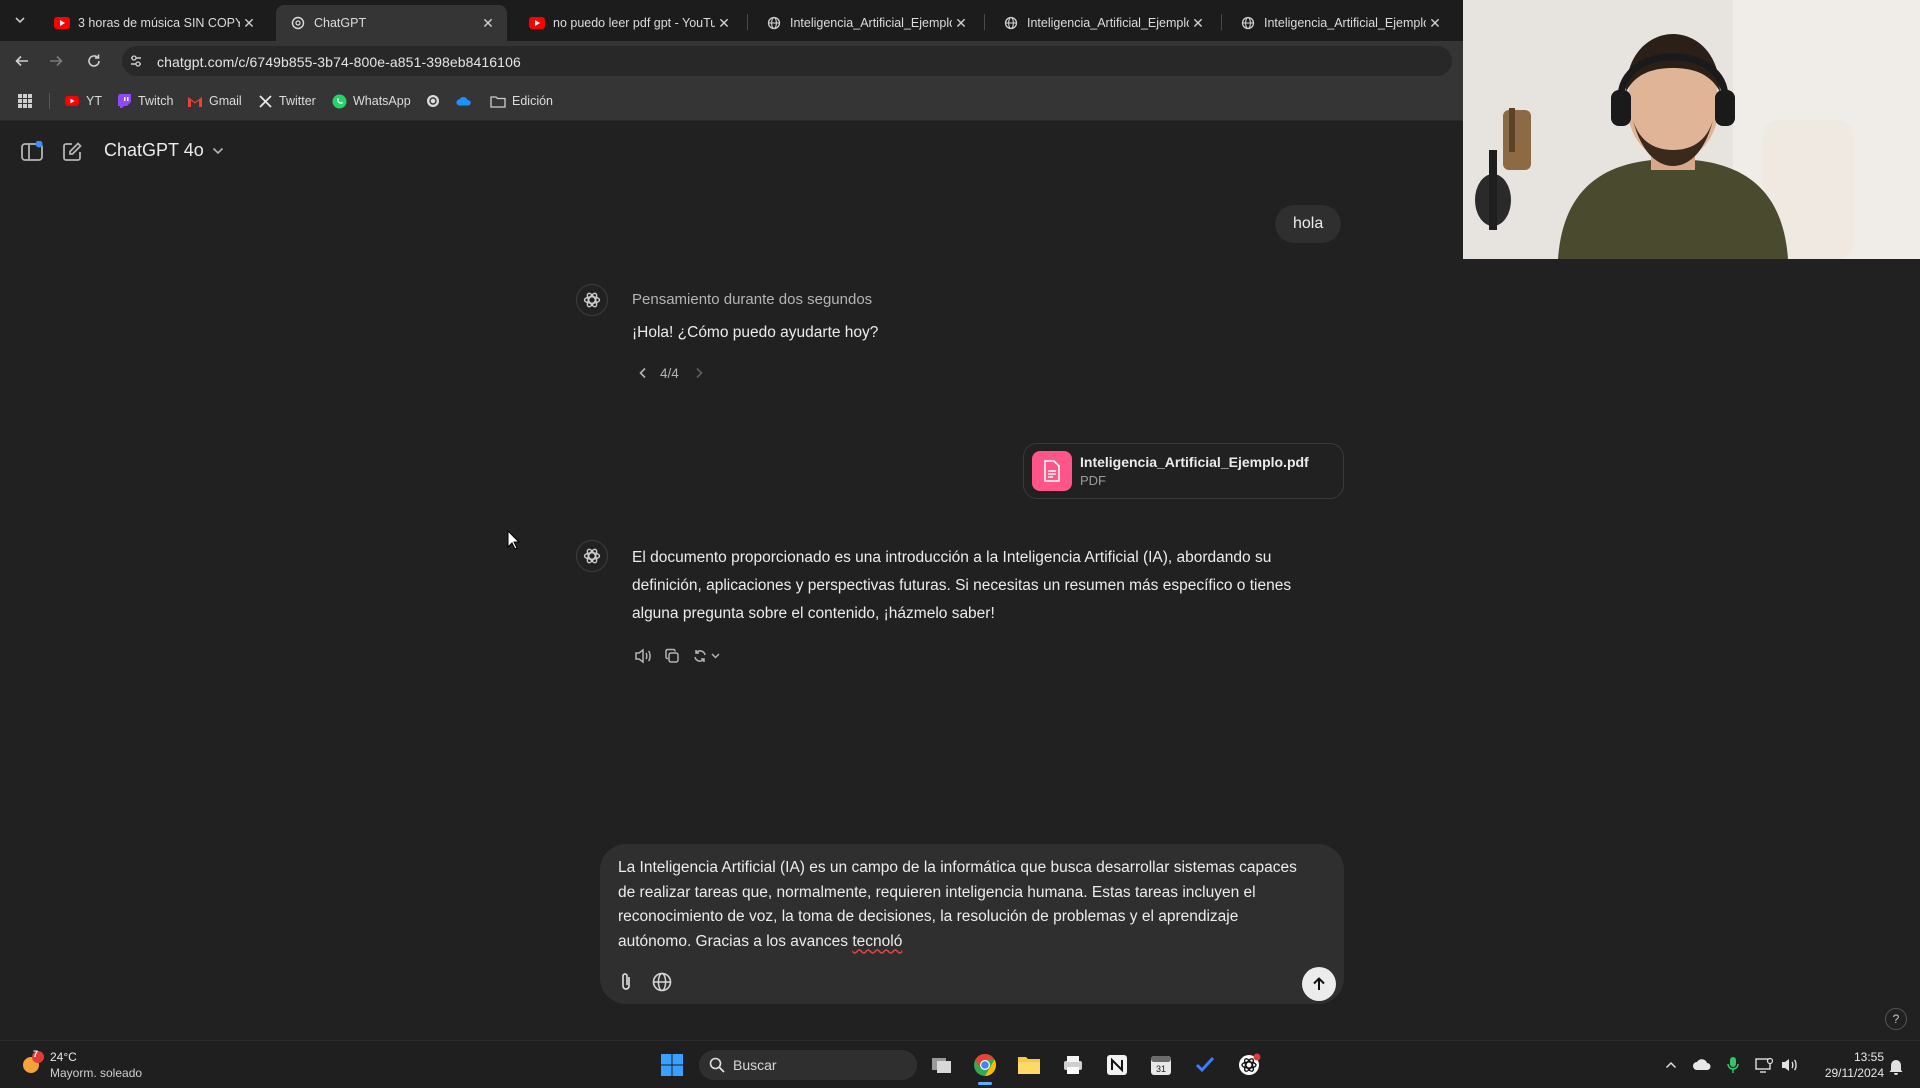 This screenshot has height=1088, width=1920. What do you see at coordinates (339, 101) in the screenshot?
I see `whatsapp-icon` at bounding box center [339, 101].